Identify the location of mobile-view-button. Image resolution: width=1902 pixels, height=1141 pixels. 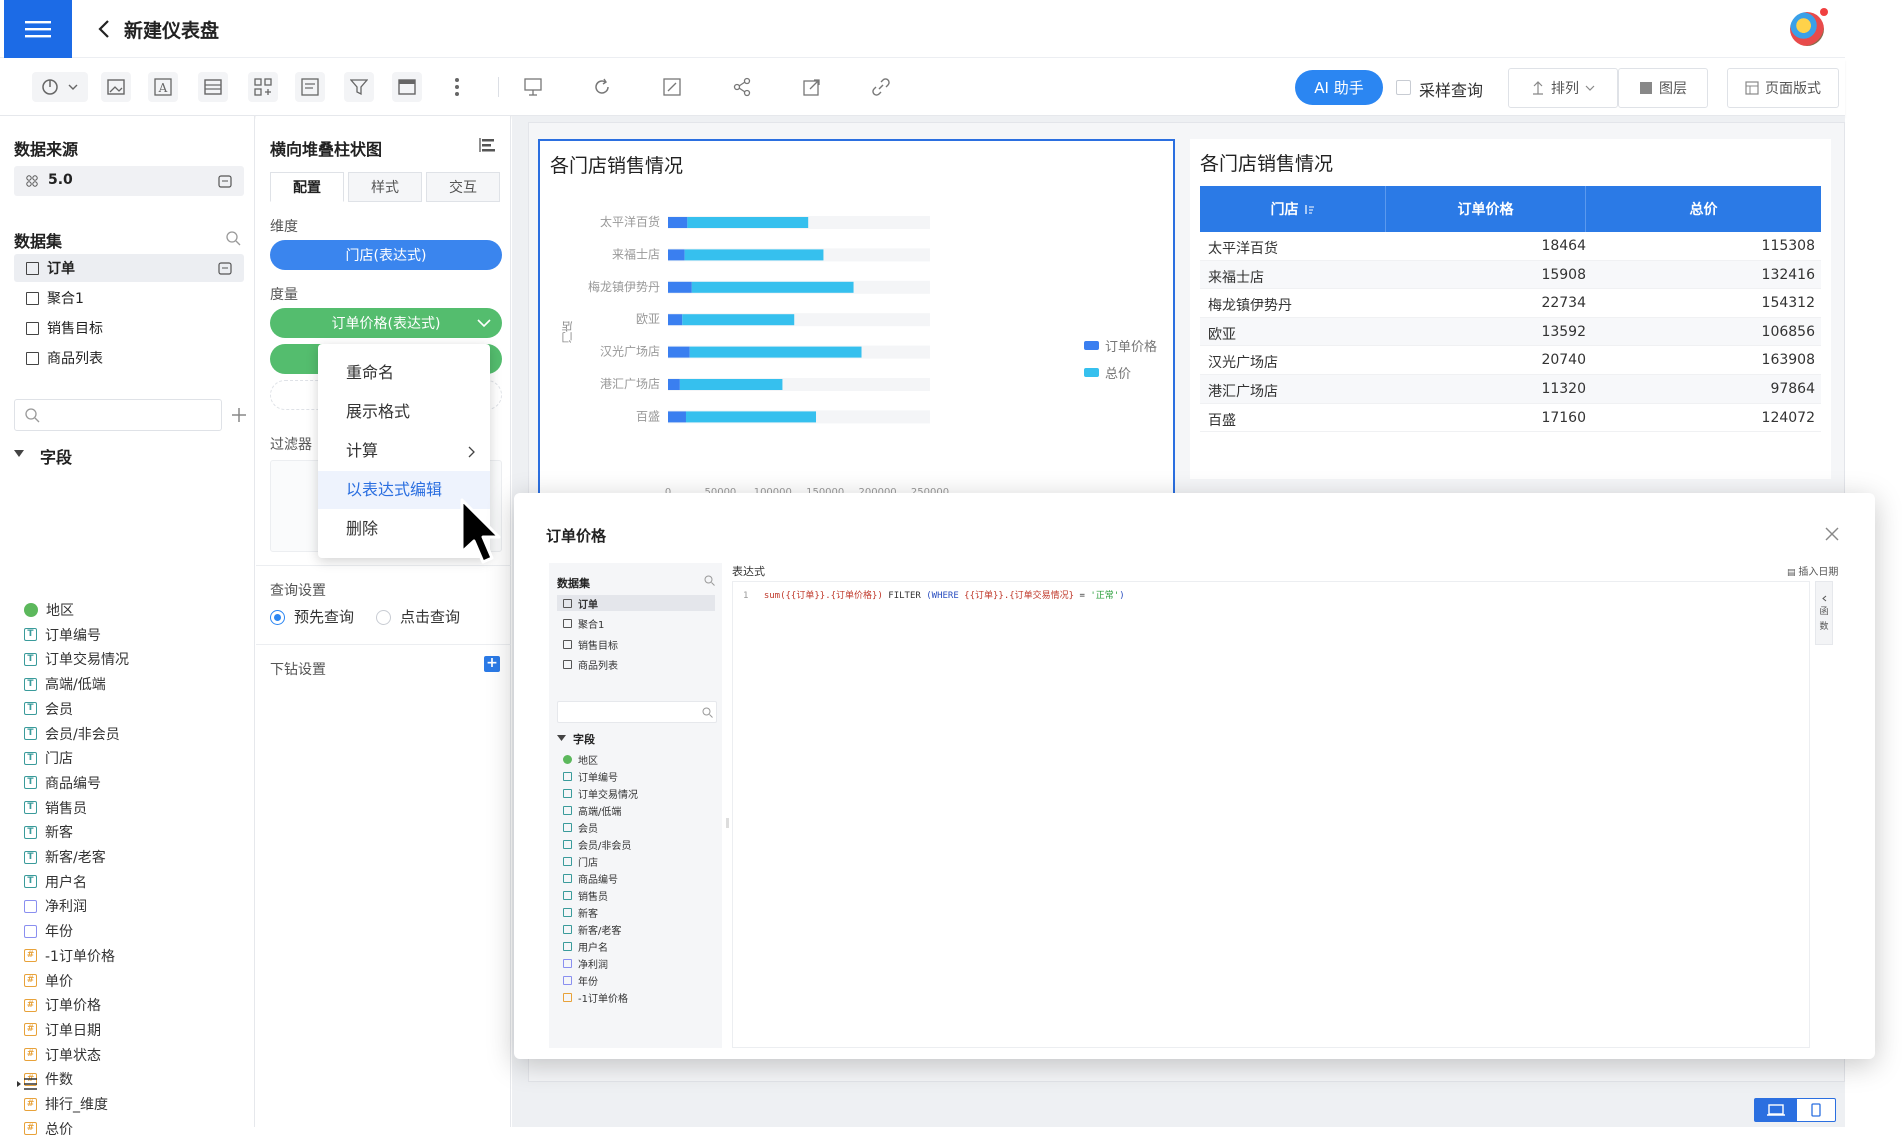
(1816, 1110).